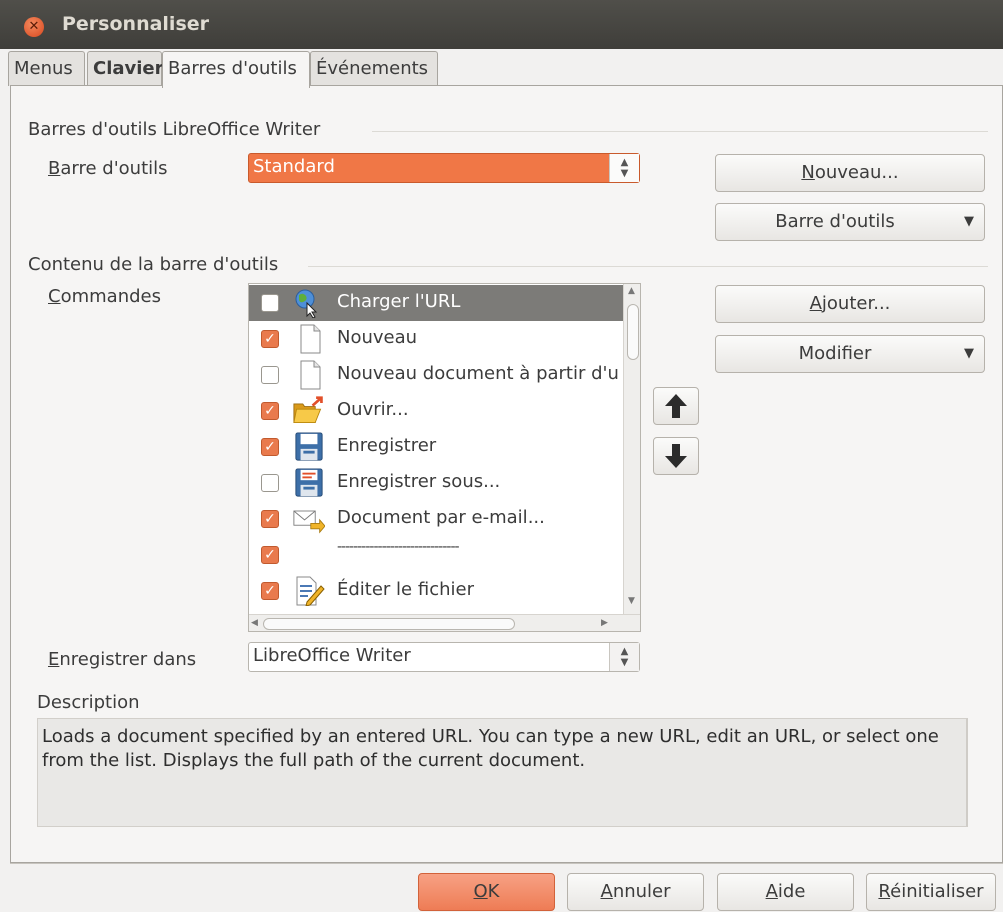 This screenshot has width=1003, height=912. I want to click on tab-keyboard: Clavier, so click(125, 68).